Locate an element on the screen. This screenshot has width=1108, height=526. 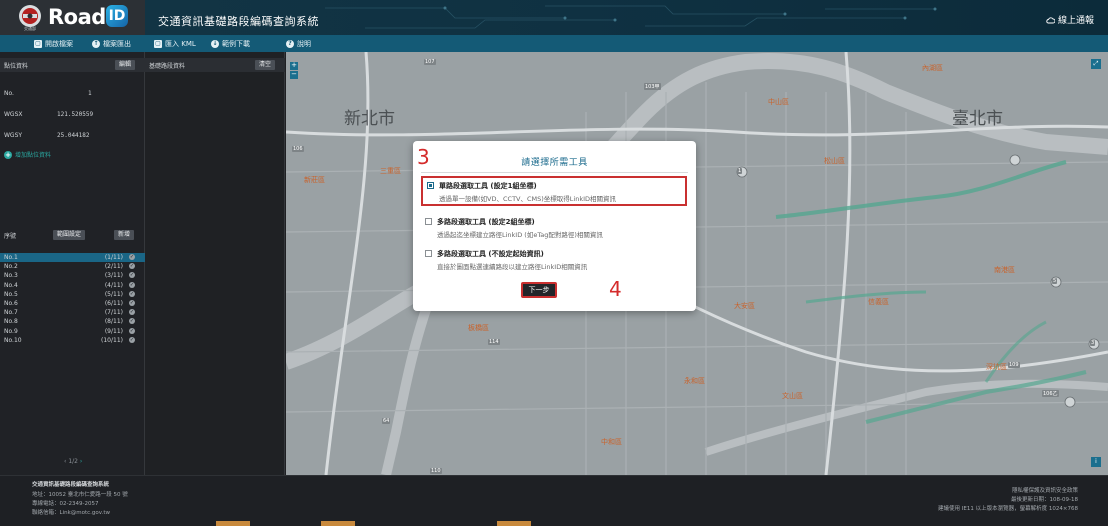
label-nangang: 南港區 is located at coordinates (1004, 270).